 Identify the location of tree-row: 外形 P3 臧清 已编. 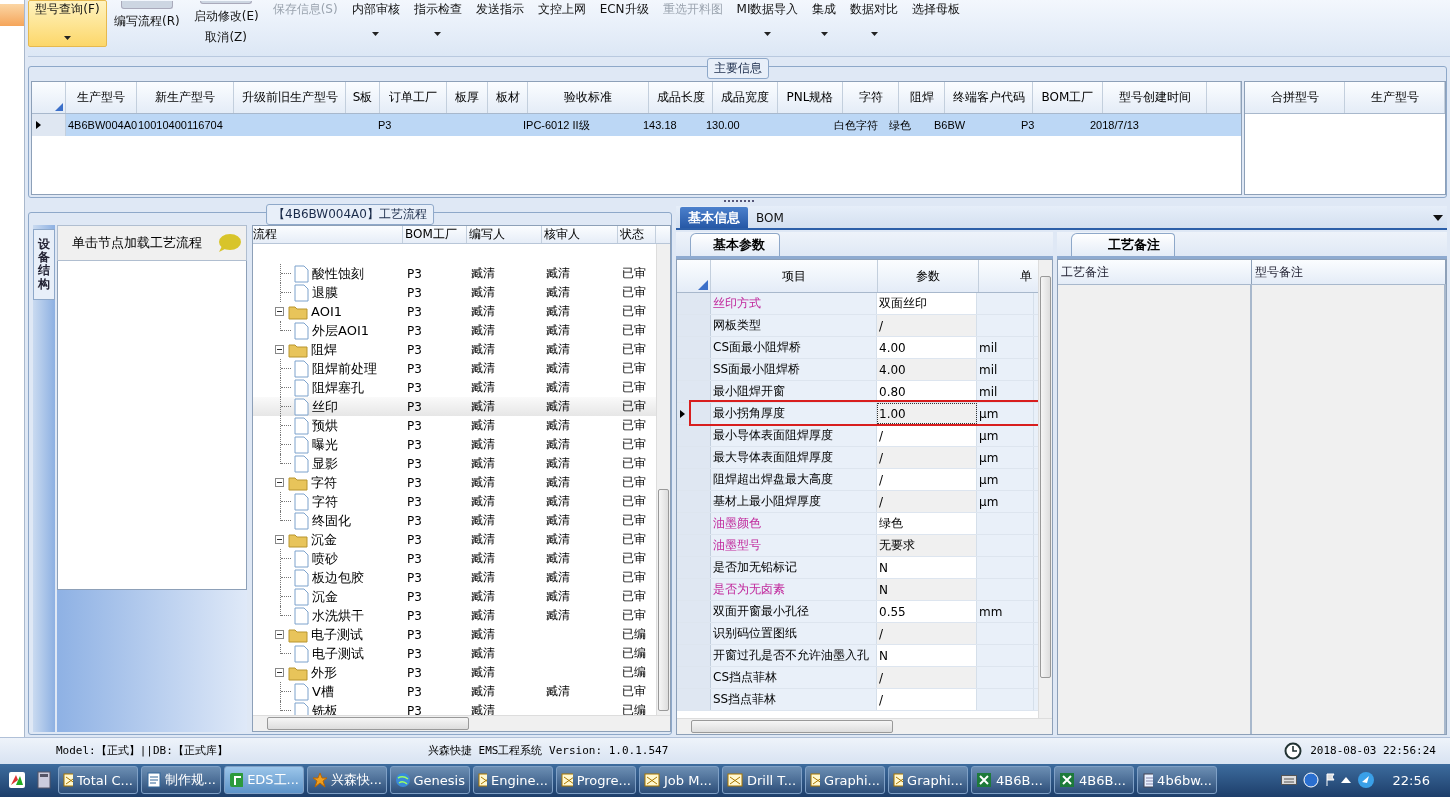
(454, 672).